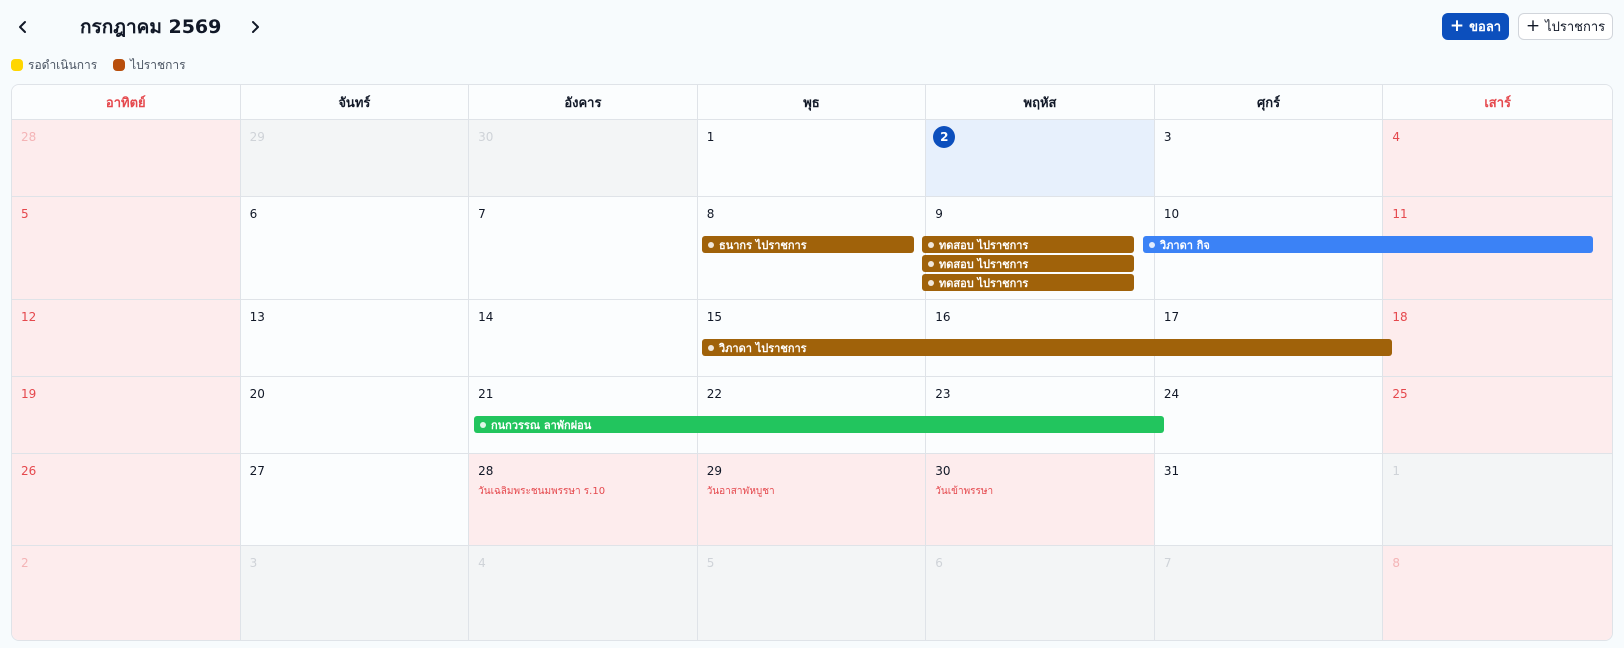 This screenshot has width=1624, height=648. Describe the element at coordinates (23, 27) in the screenshot. I see `prev-month-button` at that location.